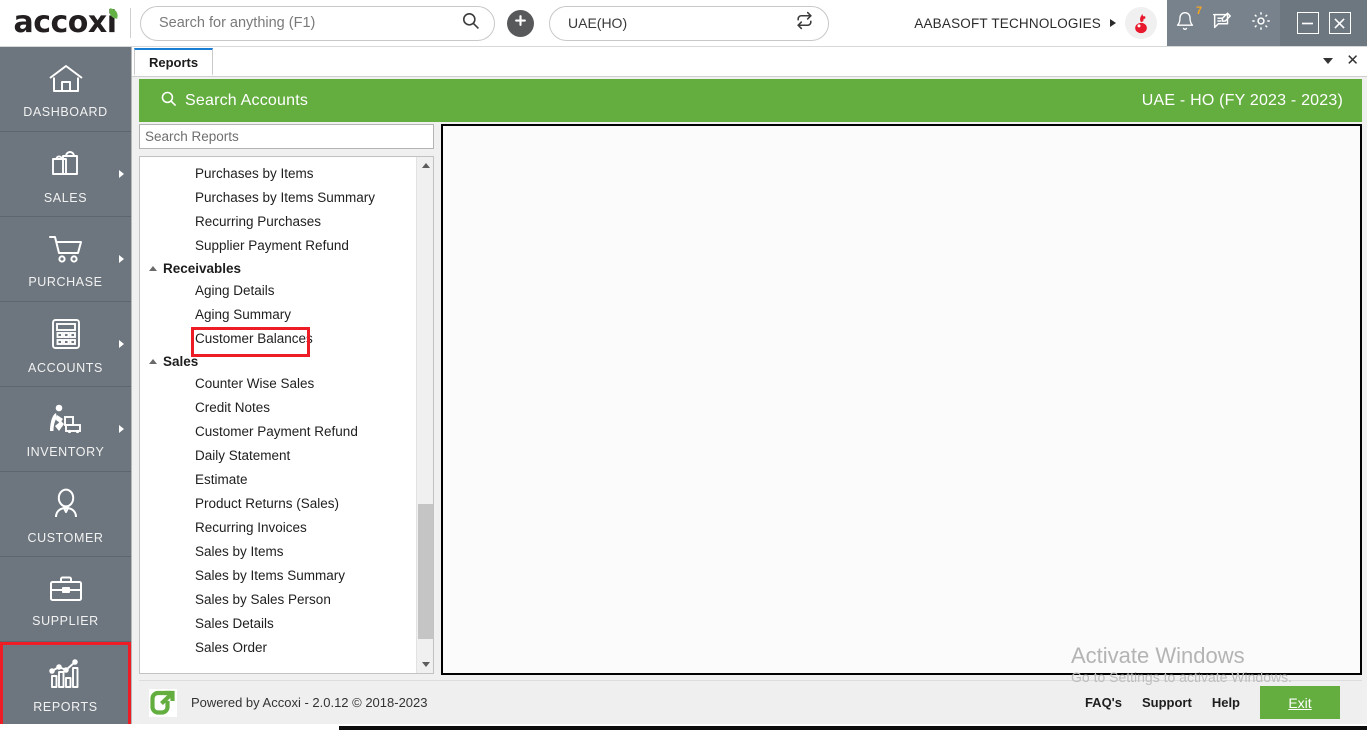 This screenshot has height=730, width=1367. I want to click on sidebar-item-inventory: INVENTORY, so click(65, 429).